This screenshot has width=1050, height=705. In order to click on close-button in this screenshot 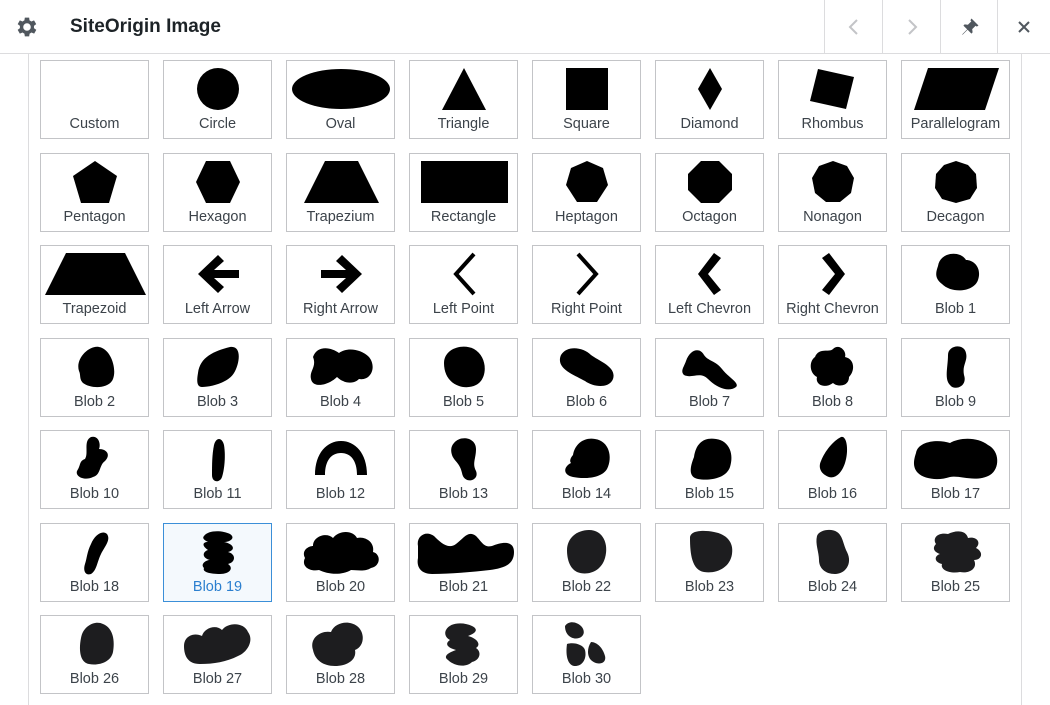, I will do `click(1023, 26)`.